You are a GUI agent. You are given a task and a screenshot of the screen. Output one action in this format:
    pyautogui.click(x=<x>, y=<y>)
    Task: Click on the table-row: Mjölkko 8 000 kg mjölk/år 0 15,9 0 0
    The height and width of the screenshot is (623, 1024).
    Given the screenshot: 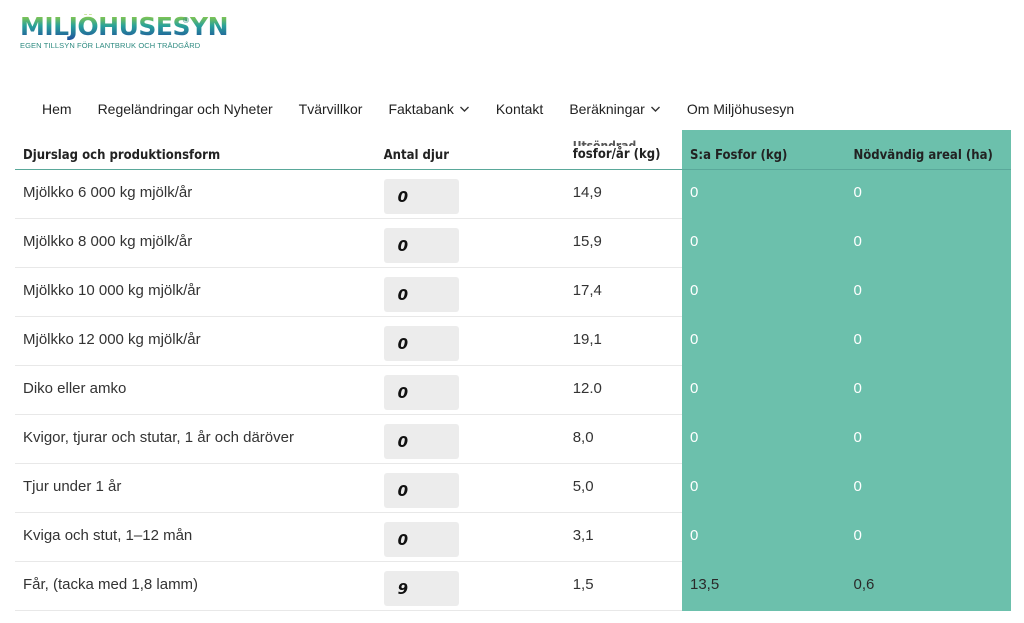 What is the action you would take?
    pyautogui.click(x=513, y=243)
    